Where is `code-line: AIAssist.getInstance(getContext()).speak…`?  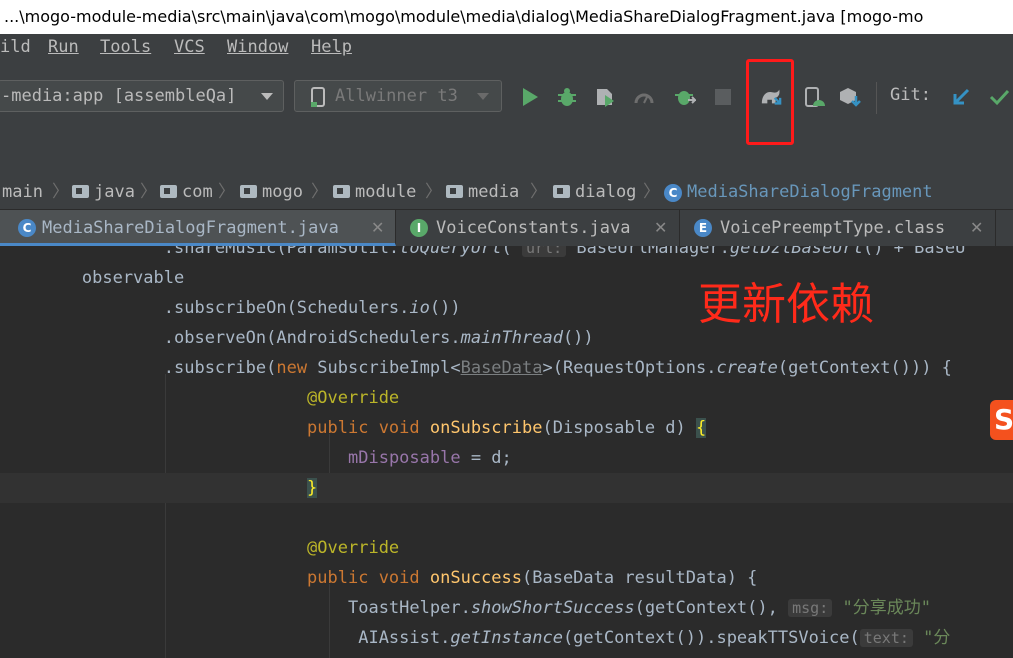
code-line: AIAssist.getInstance(getContext()).speak… is located at coordinates (475, 638).